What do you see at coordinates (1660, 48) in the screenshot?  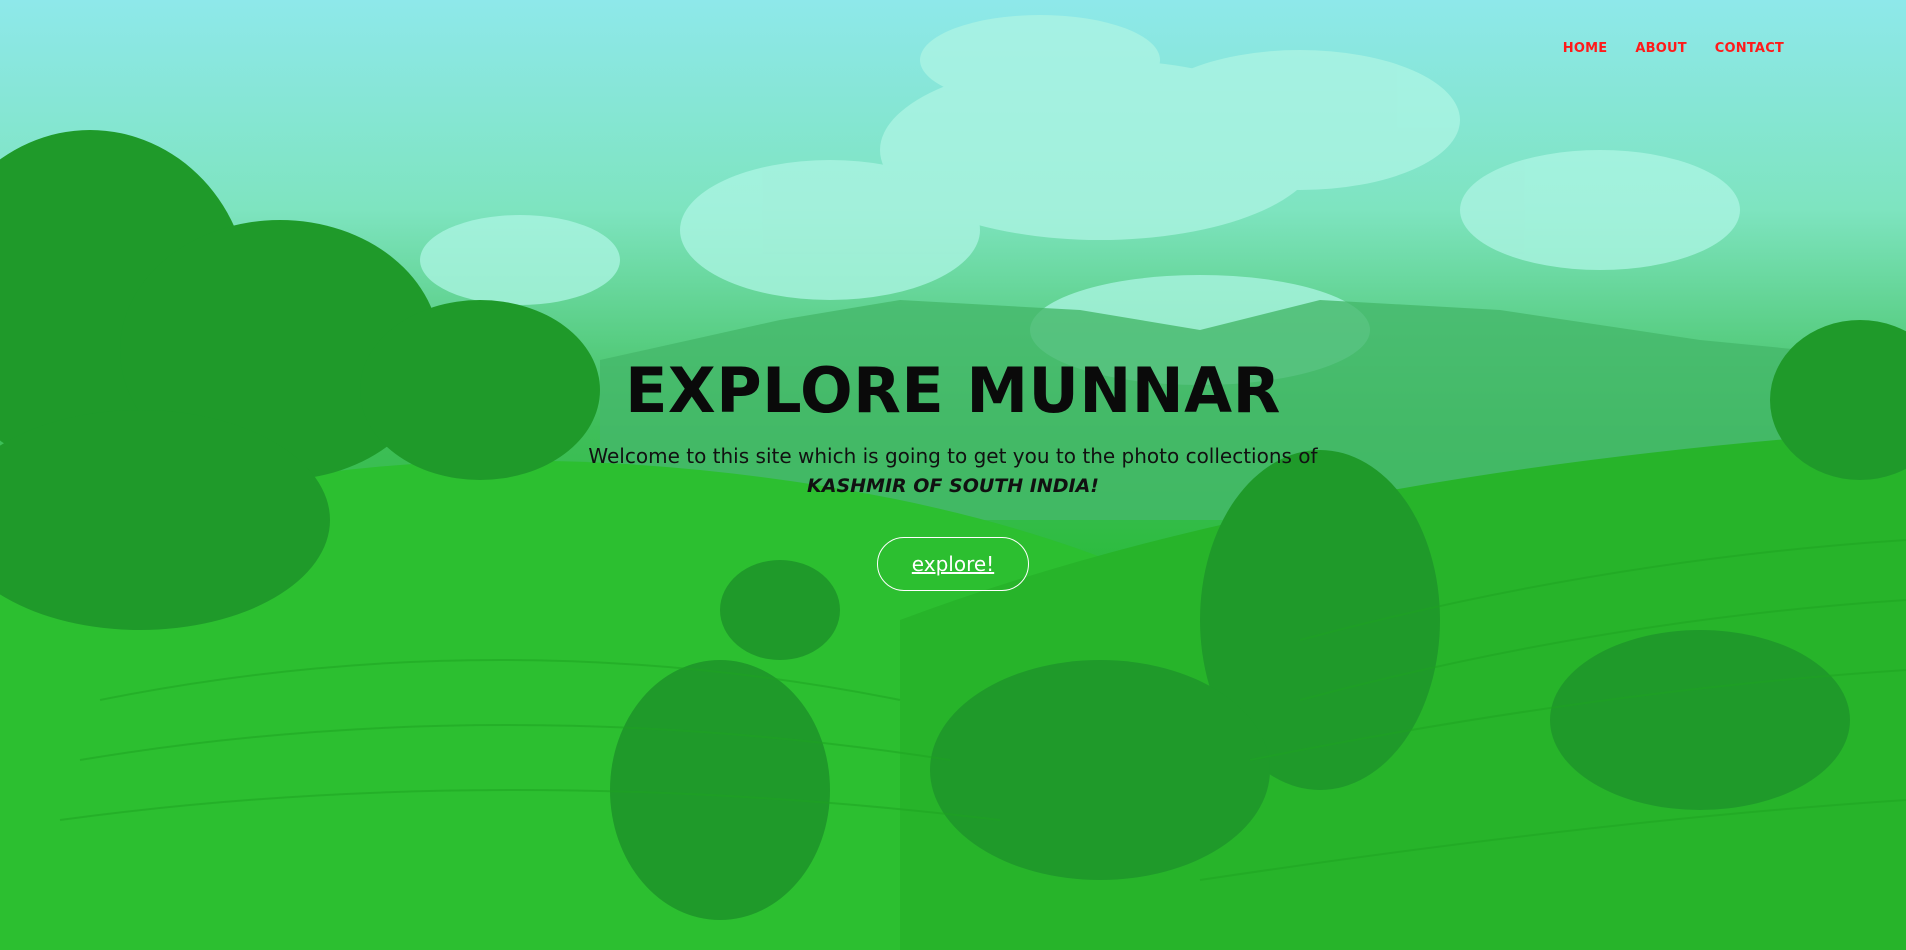 I see `nav-about-link: ABOUT` at bounding box center [1660, 48].